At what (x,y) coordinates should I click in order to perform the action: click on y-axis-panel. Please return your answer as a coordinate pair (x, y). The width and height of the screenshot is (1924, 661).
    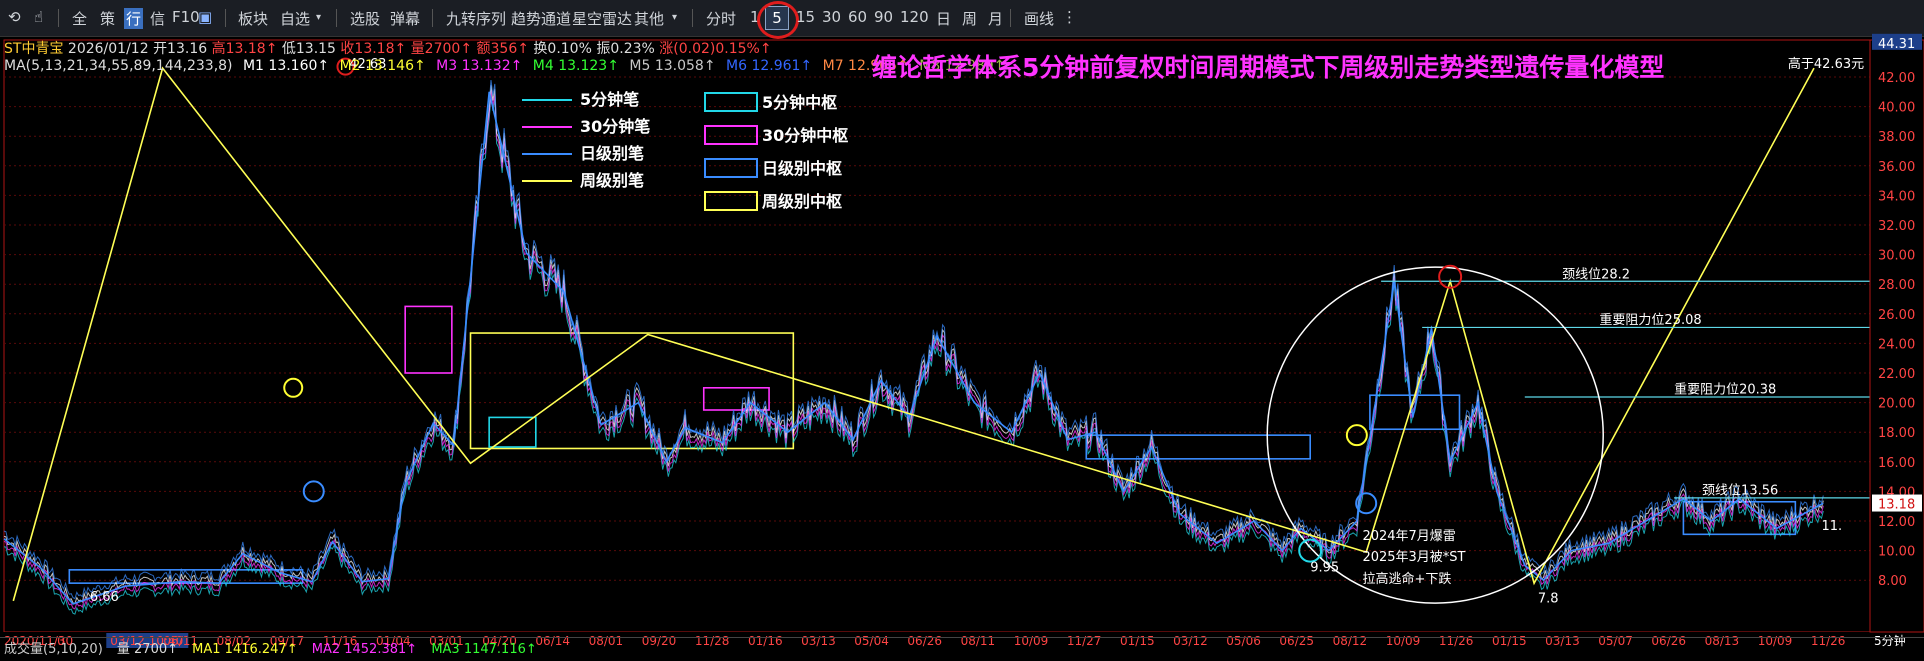
    Looking at the image, I should click on (1896, 336).